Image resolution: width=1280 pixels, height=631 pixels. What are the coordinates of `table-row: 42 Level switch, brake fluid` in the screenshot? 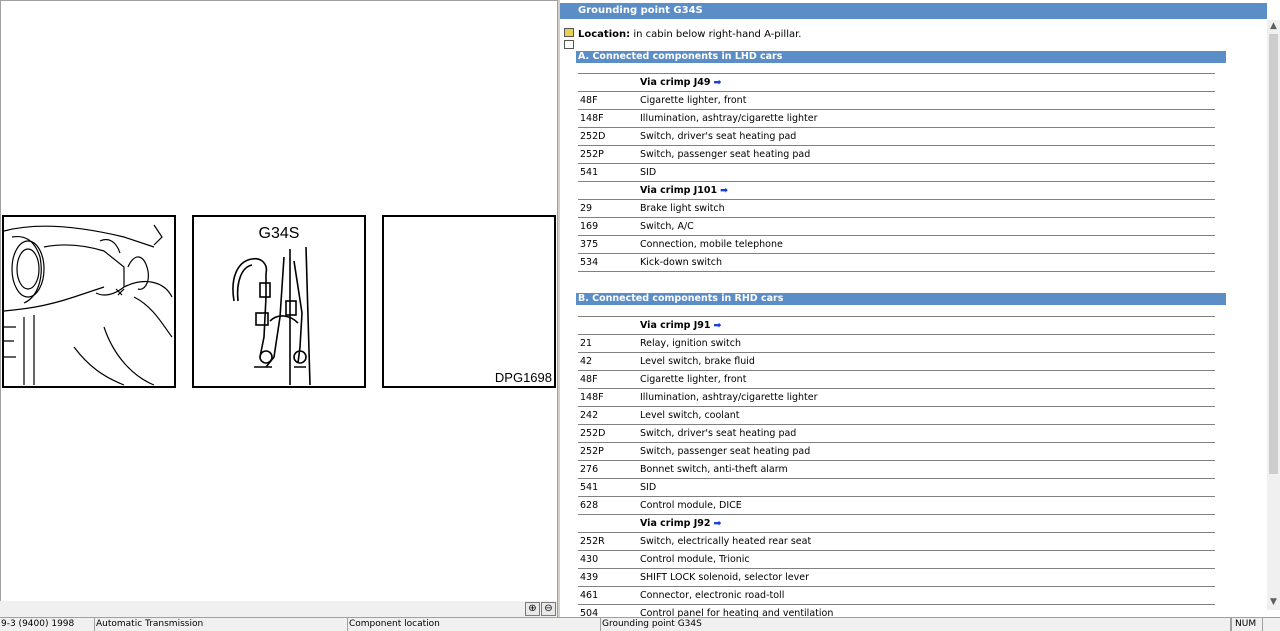 It's located at (896, 361).